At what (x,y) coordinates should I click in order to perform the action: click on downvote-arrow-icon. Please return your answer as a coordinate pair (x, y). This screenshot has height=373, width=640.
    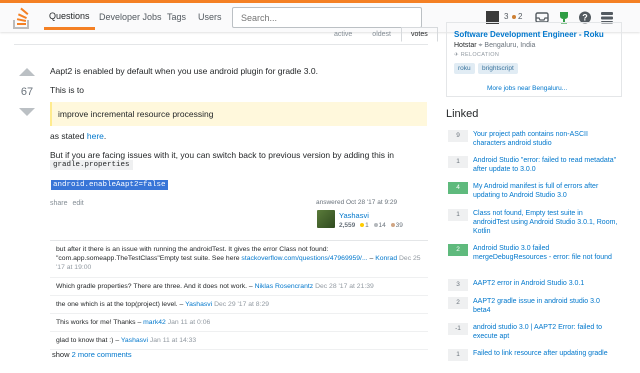
    Looking at the image, I should click on (27, 112).